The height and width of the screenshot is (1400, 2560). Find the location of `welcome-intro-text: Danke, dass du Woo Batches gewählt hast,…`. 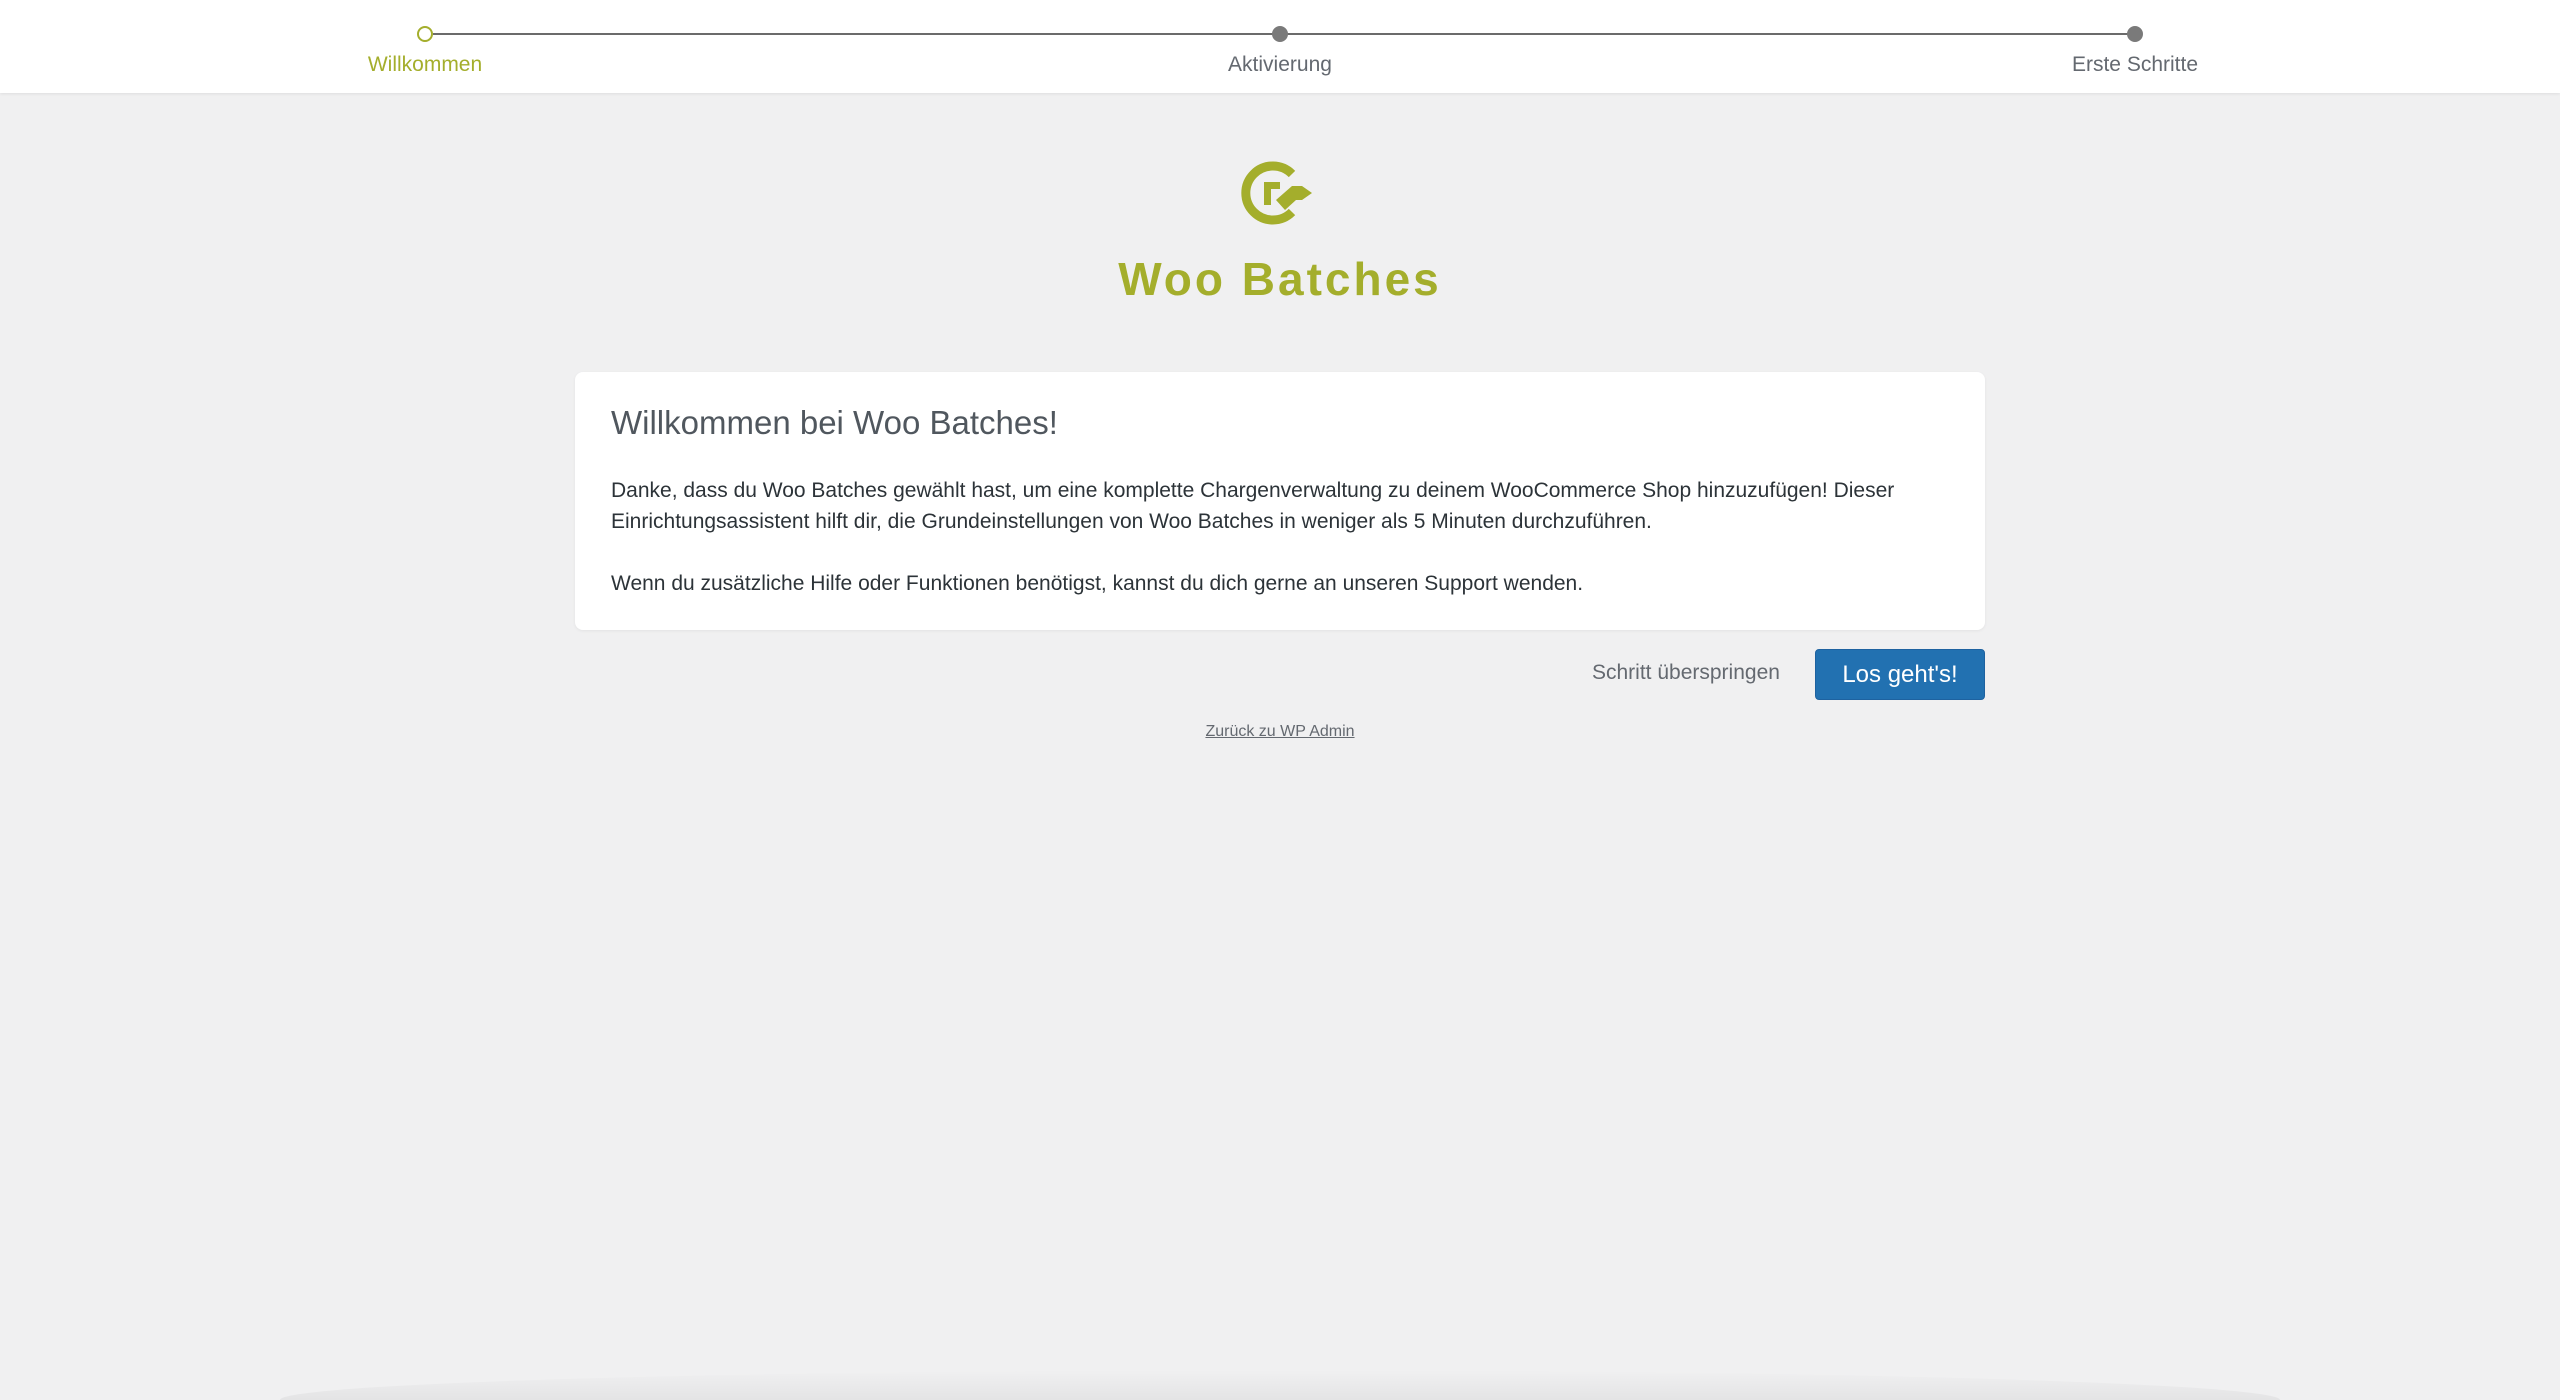

welcome-intro-text: Danke, dass du Woo Batches gewählt hast,… is located at coordinates (1253, 505).